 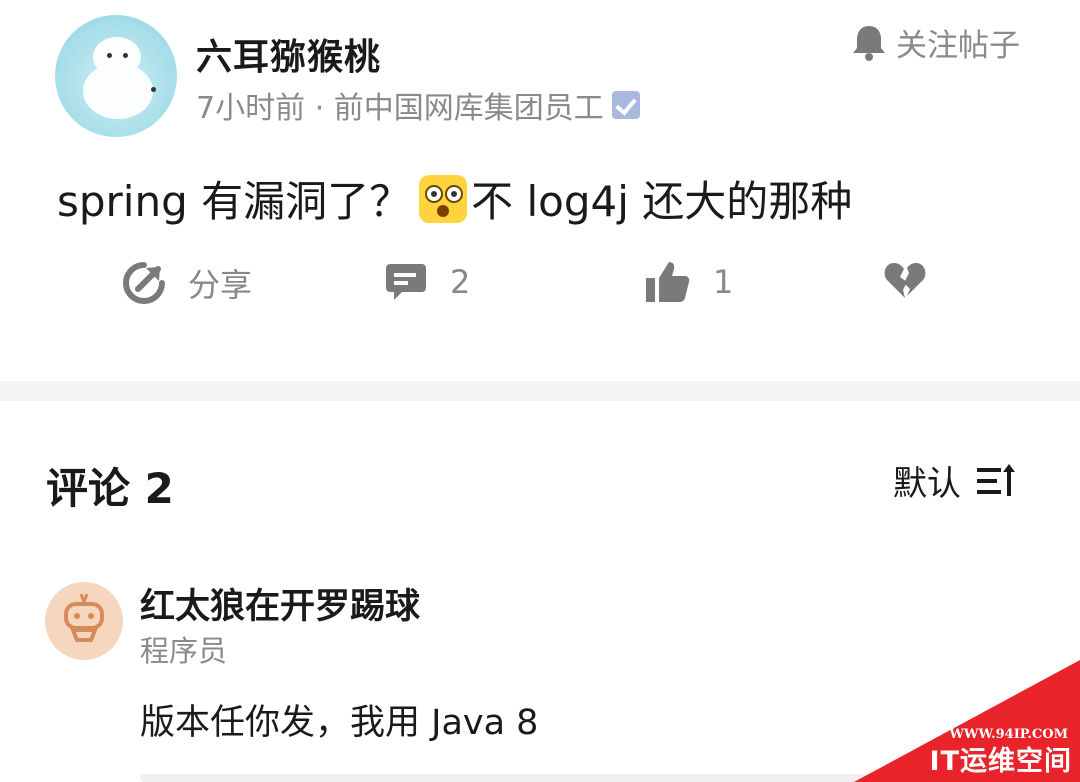 I want to click on author-name: 六耳猕猴桃, so click(x=288, y=54).